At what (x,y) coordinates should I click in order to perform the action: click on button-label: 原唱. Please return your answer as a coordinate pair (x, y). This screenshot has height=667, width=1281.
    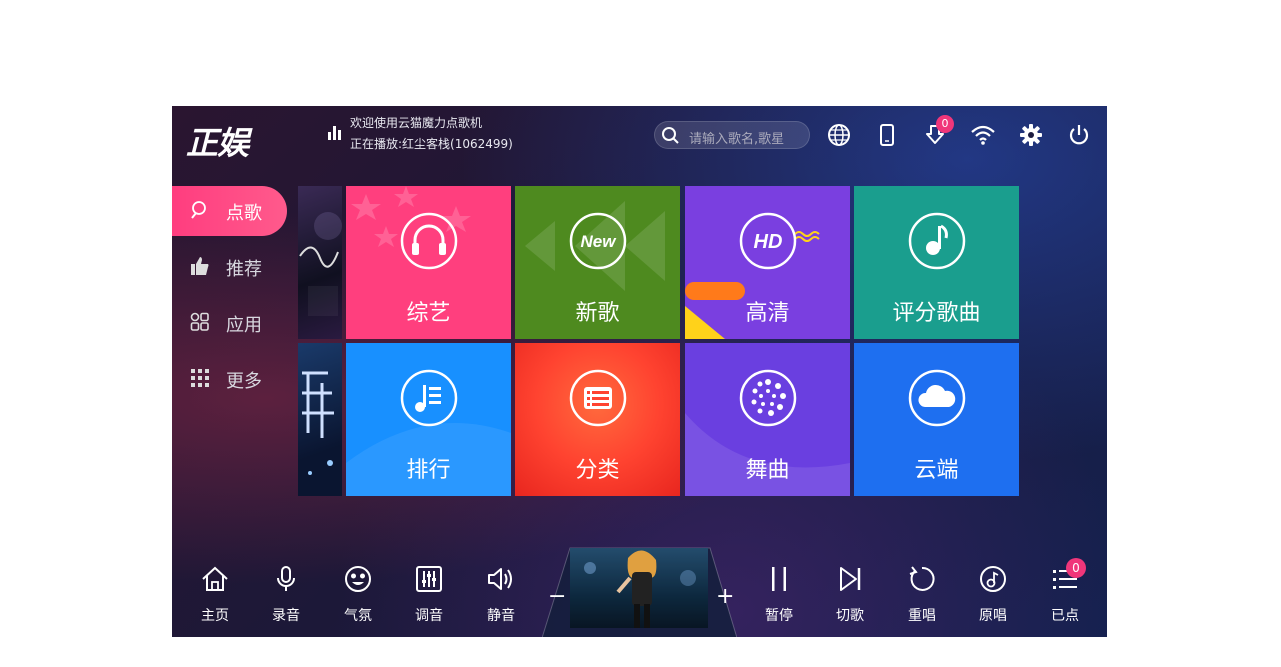
    Looking at the image, I should click on (993, 616).